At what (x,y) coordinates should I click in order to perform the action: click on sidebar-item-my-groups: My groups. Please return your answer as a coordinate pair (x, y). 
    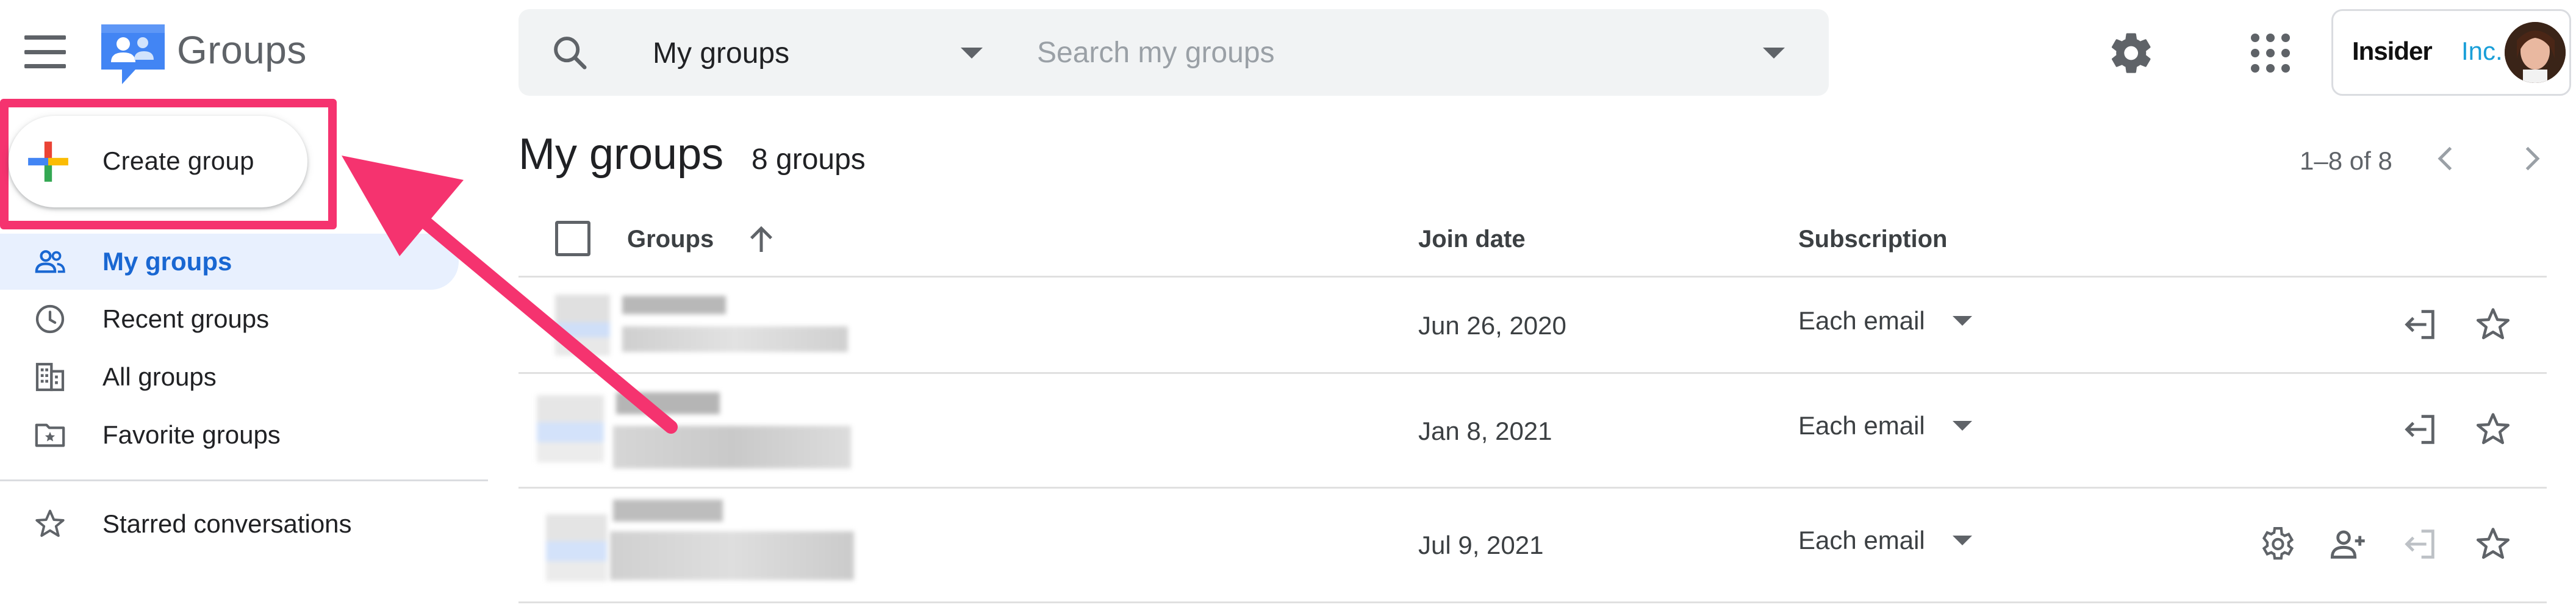
    Looking at the image, I should click on (232, 262).